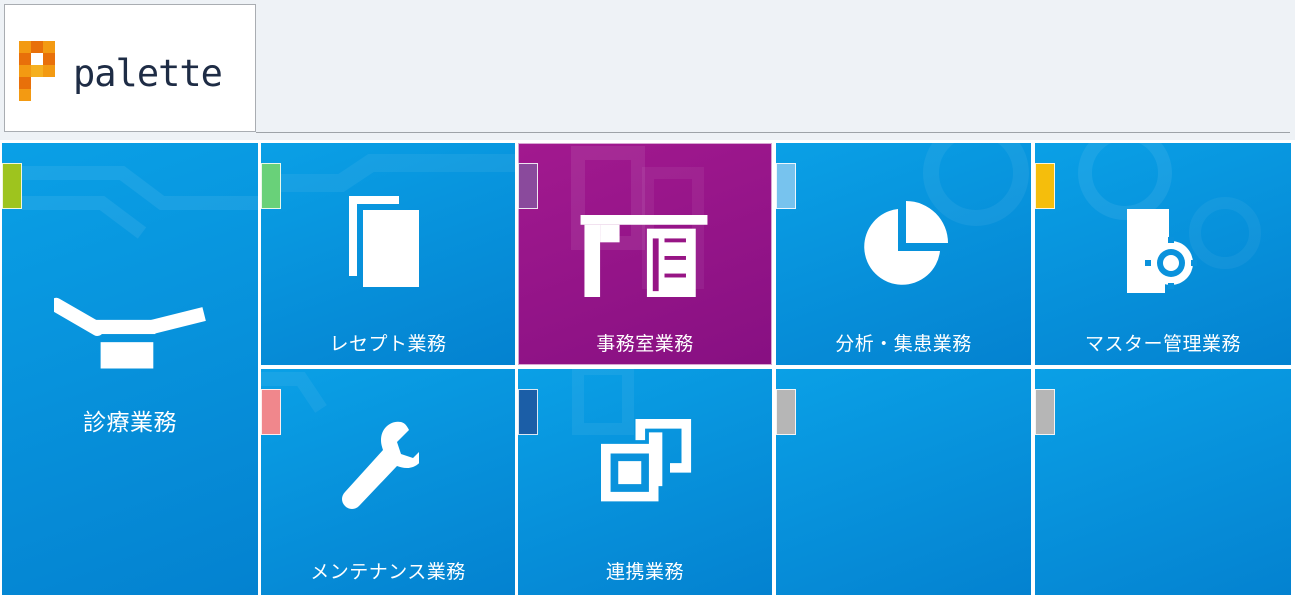 The height and width of the screenshot is (598, 1295). What do you see at coordinates (773, 132) in the screenshot?
I see `header-divider` at bounding box center [773, 132].